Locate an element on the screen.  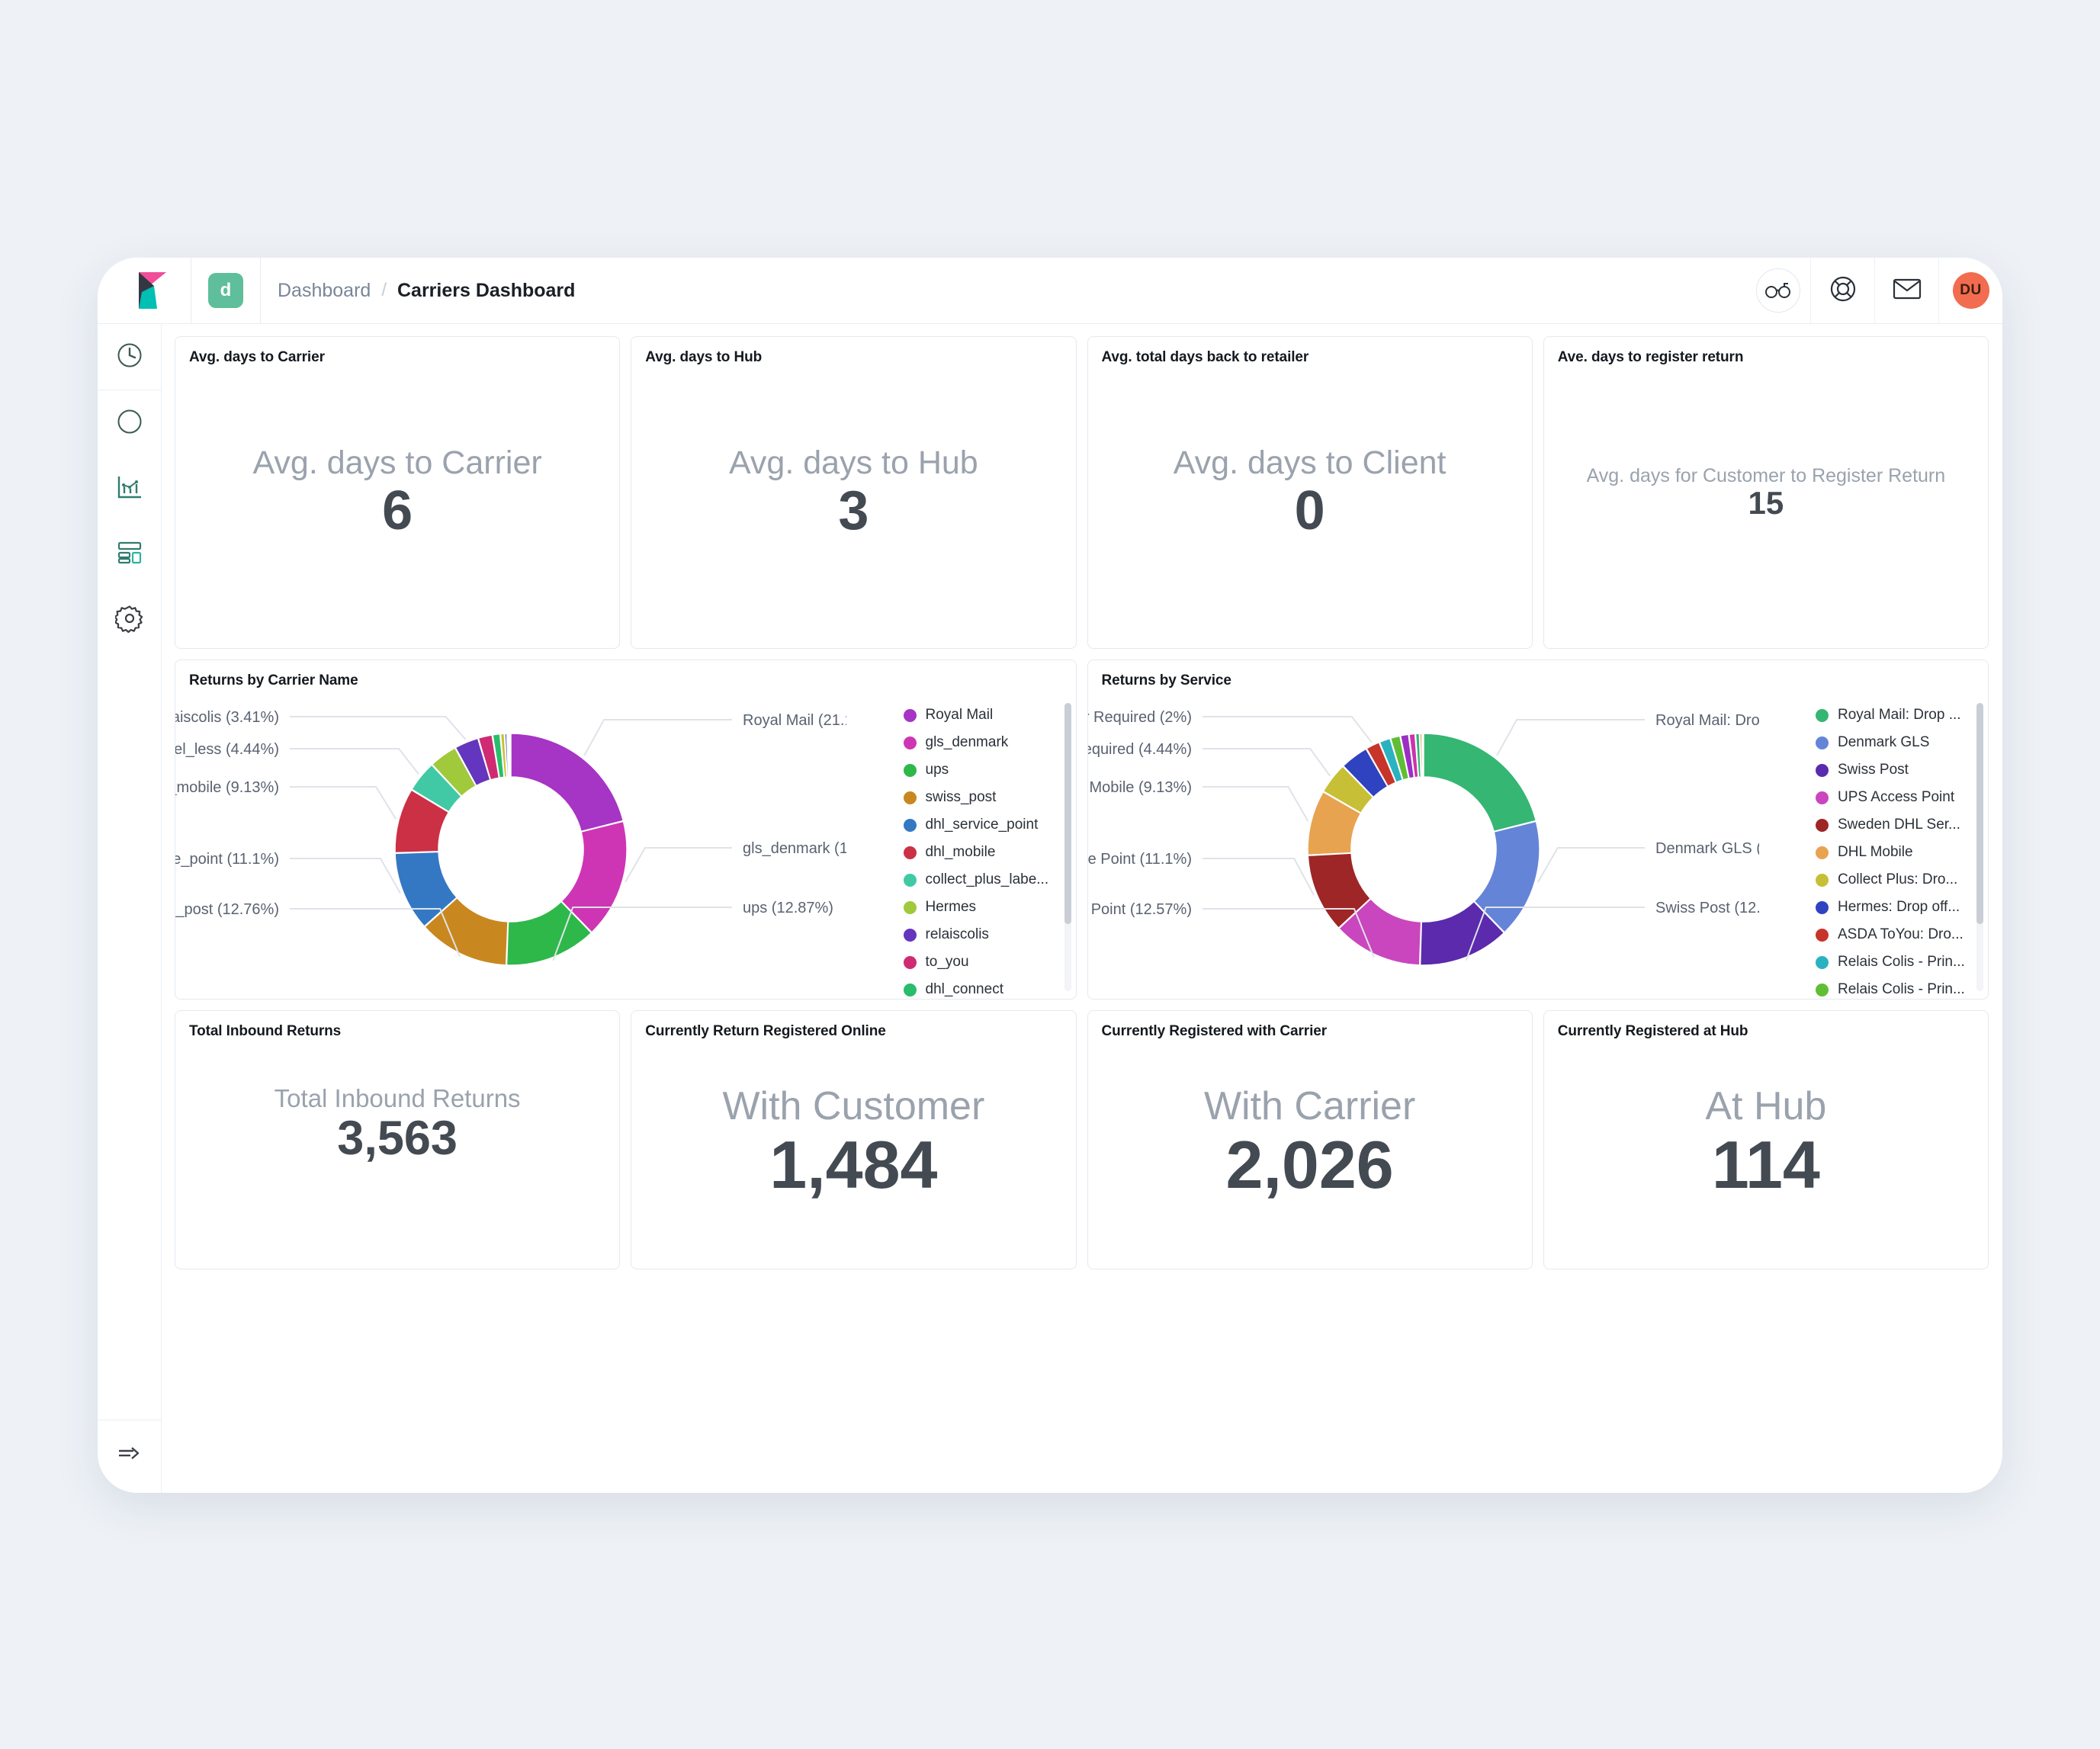
legend-item: Denmark GLS is located at coordinates (1895, 742).